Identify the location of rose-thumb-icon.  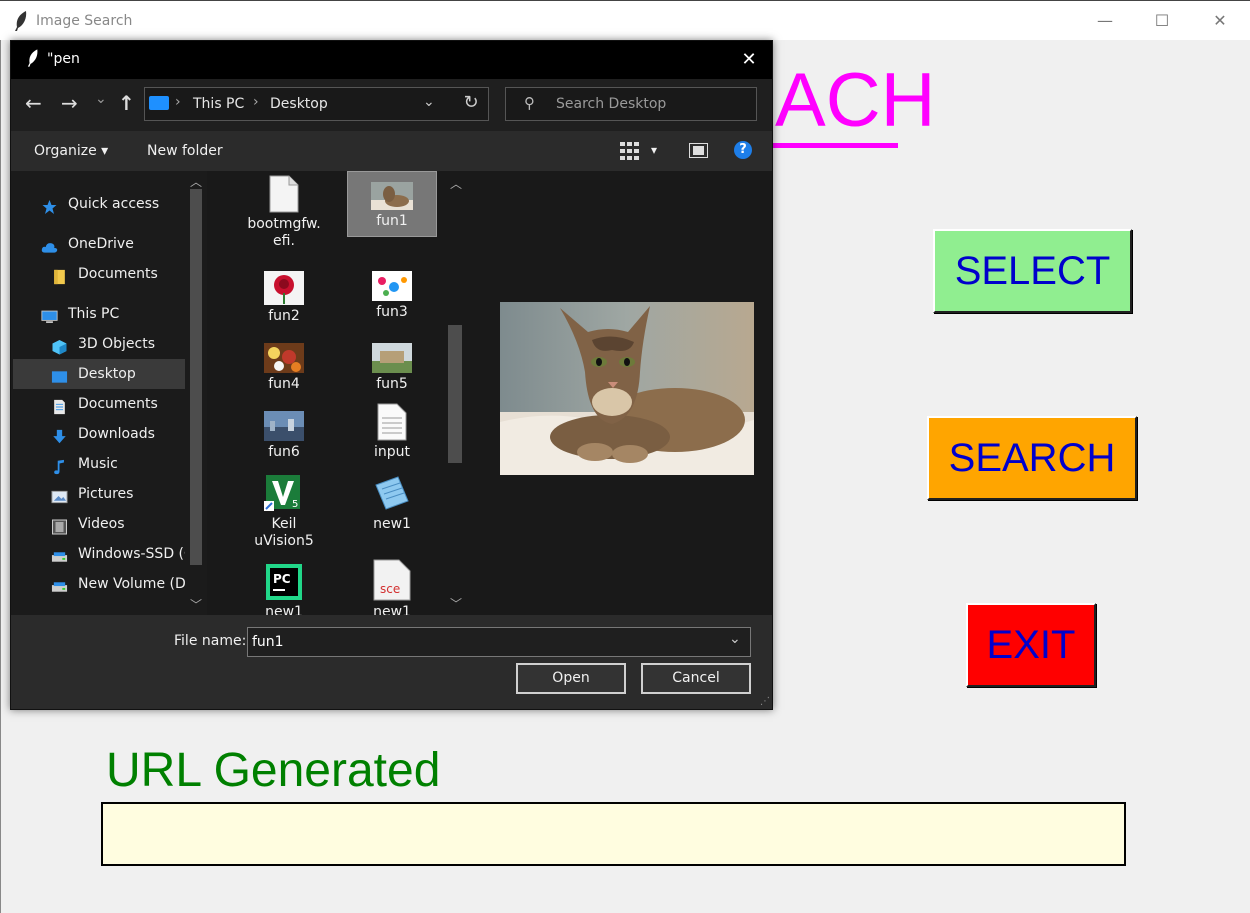
(284, 288).